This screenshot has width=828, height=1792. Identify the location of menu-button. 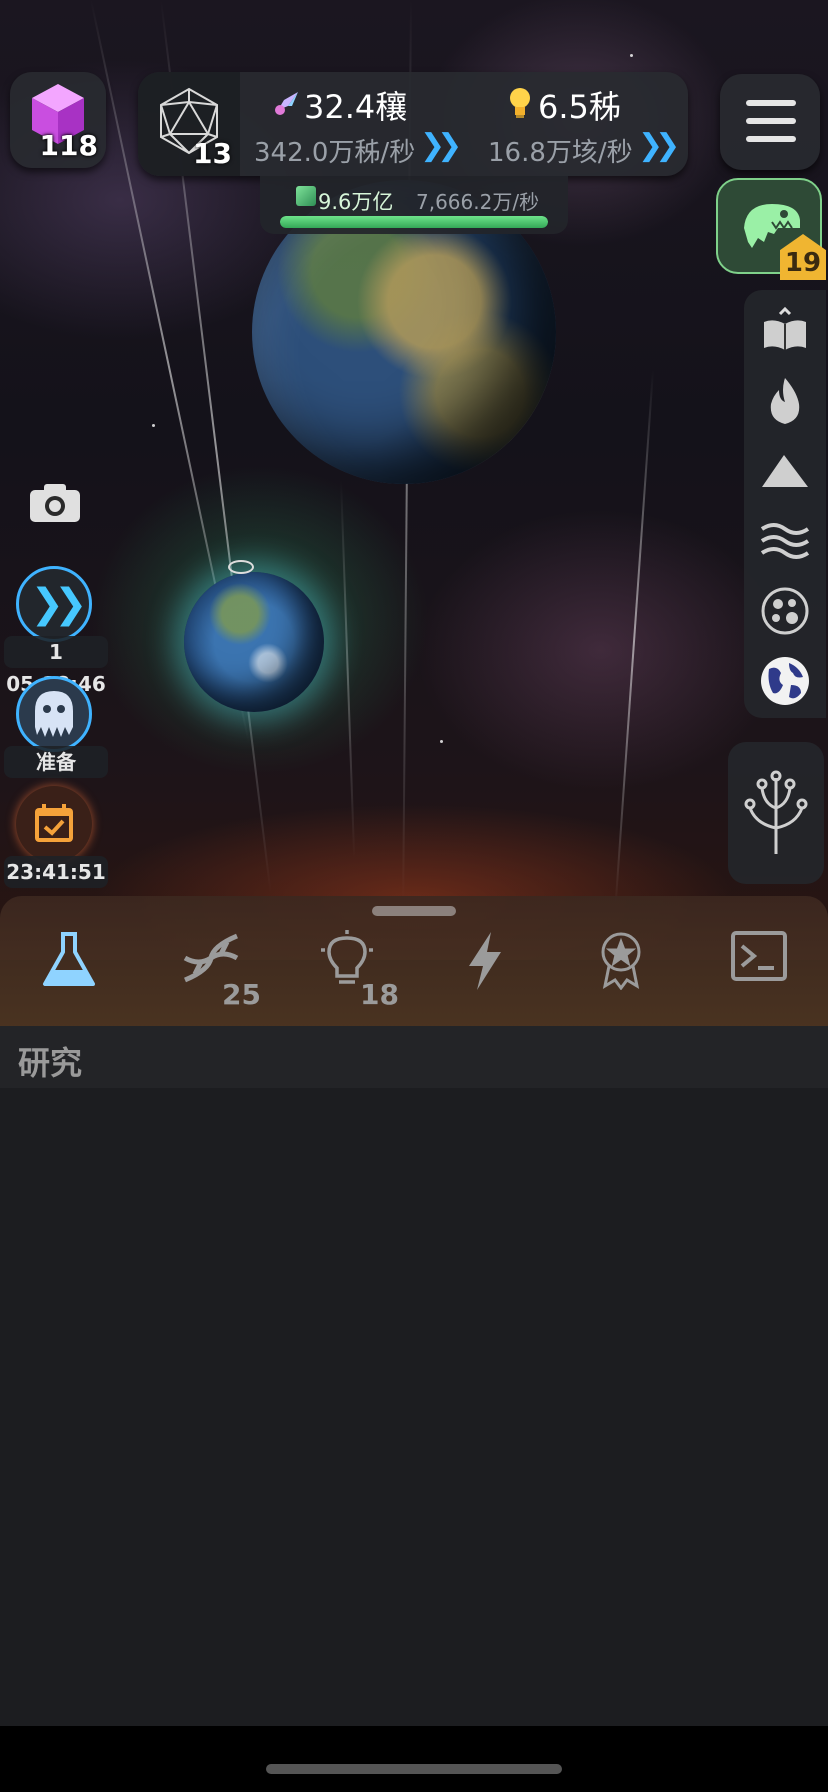
(770, 122).